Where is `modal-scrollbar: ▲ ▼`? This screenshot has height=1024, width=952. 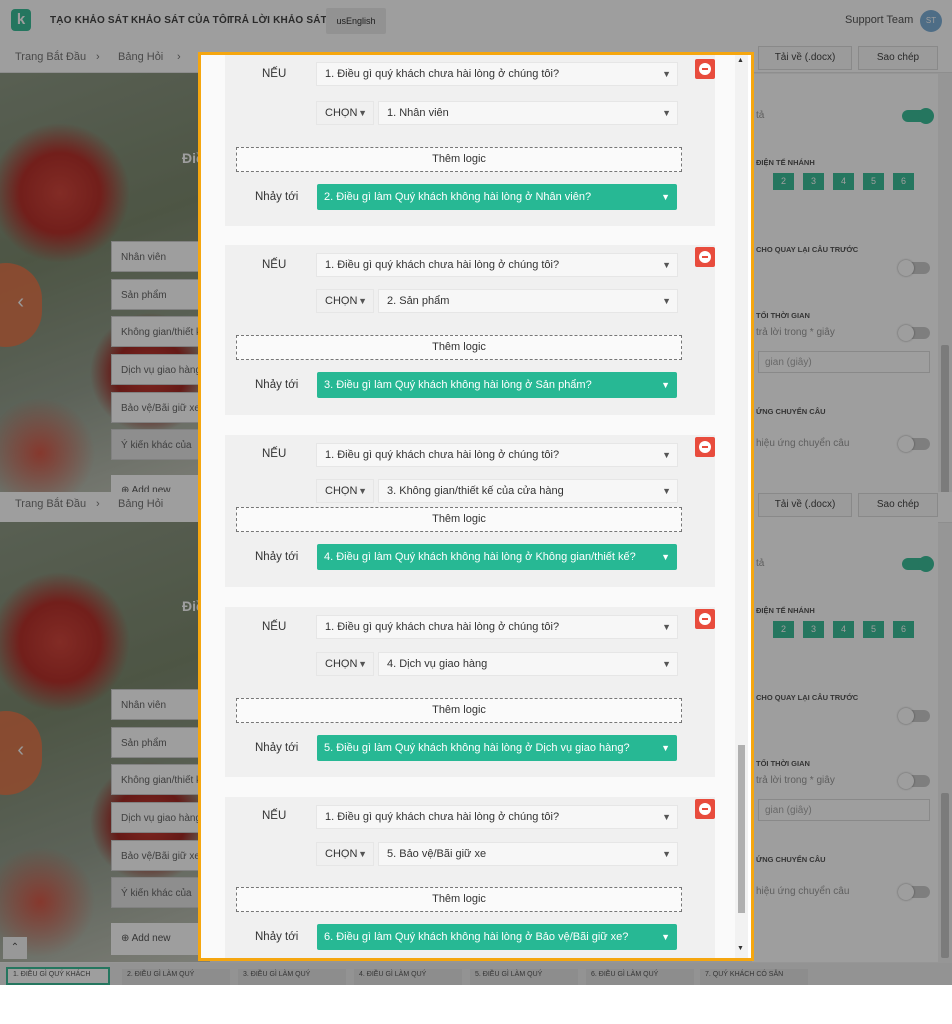
modal-scrollbar: ▲ ▼ is located at coordinates (741, 506).